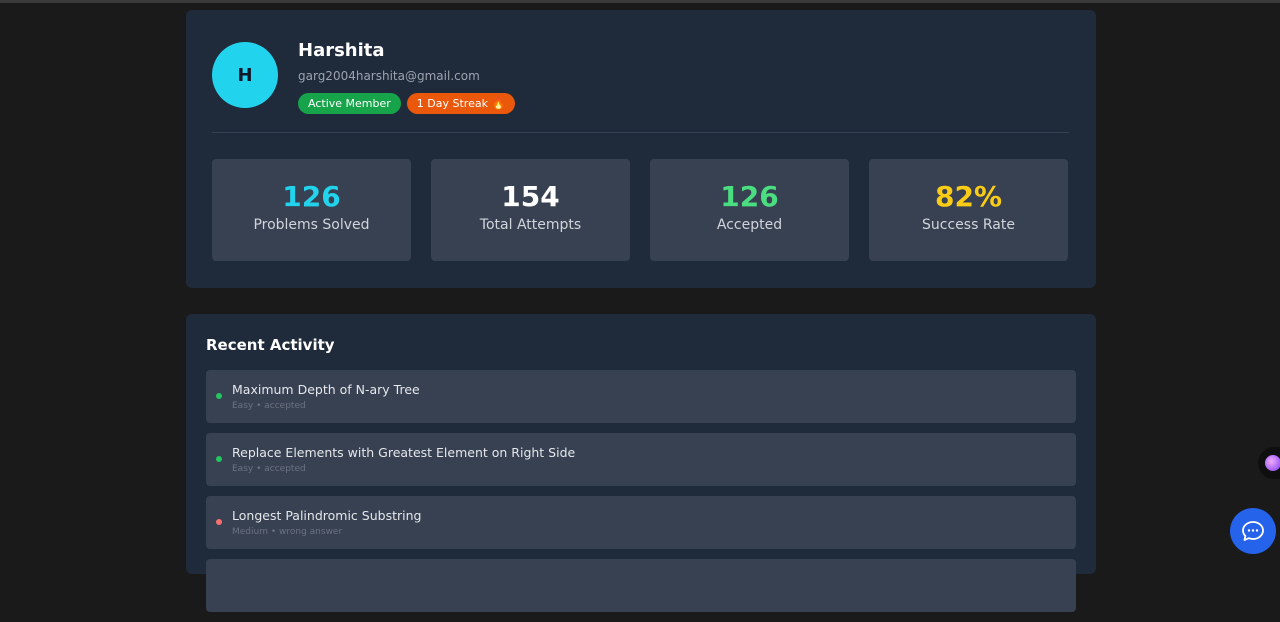 The image size is (1280, 622). Describe the element at coordinates (245, 75) in the screenshot. I see `avatar: H` at that location.